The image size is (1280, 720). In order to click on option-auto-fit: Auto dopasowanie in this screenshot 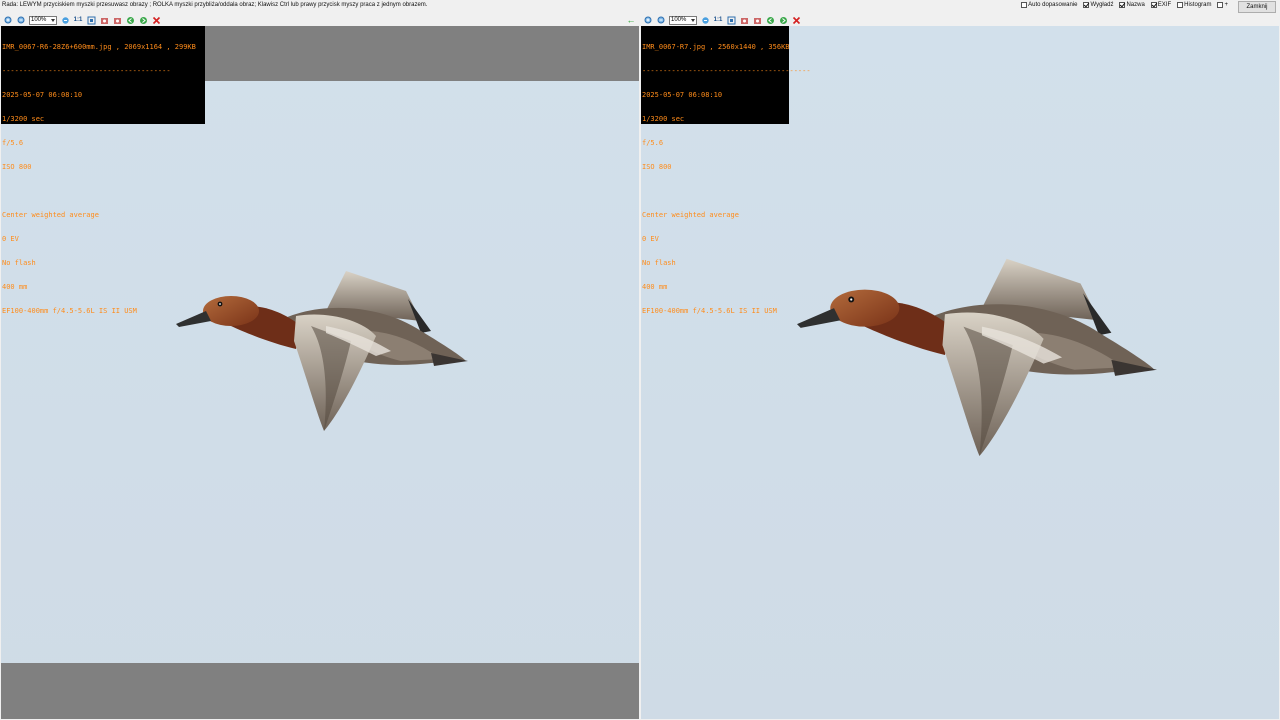, I will do `click(1049, 5)`.